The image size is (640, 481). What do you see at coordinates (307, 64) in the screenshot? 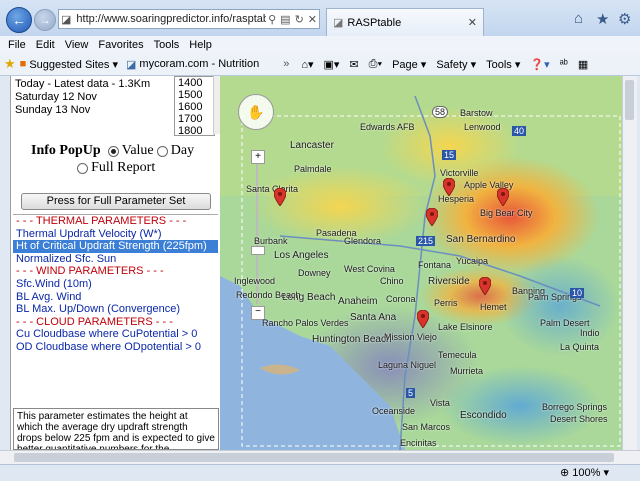
I see `home-cmd-button: ⌂▾` at bounding box center [307, 64].